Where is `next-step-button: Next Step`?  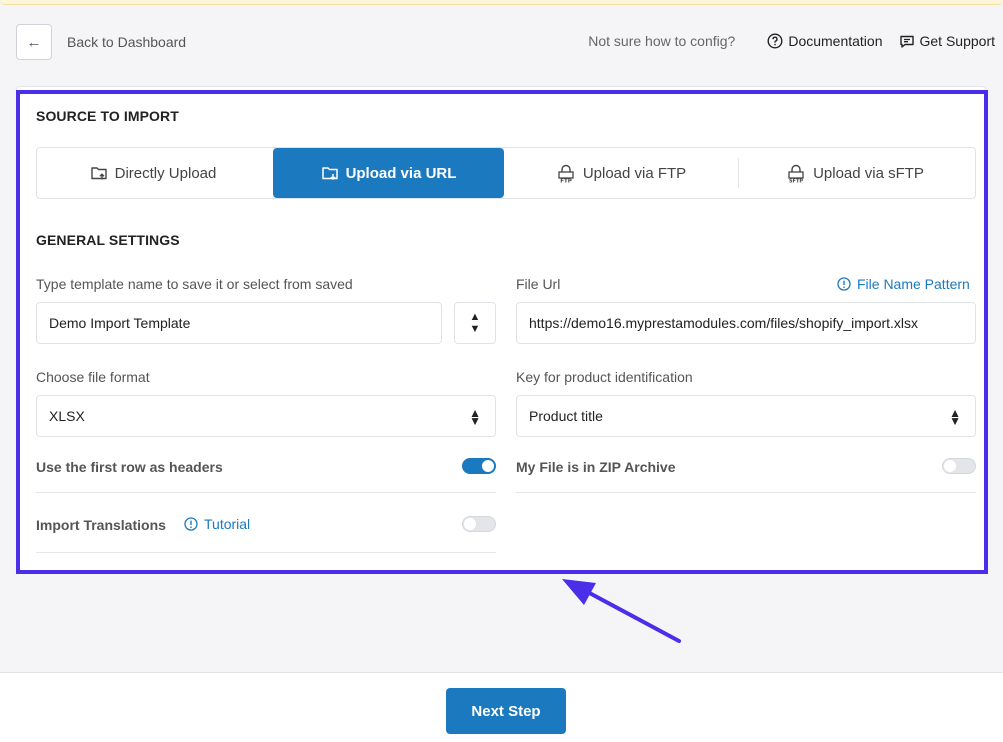
next-step-button: Next Step is located at coordinates (506, 711).